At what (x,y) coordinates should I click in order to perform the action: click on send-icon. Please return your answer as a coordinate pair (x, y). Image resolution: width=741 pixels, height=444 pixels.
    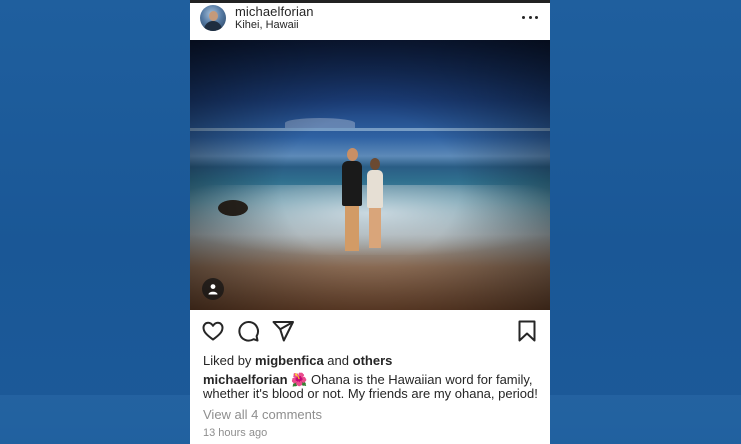
    Looking at the image, I should click on (283, 331).